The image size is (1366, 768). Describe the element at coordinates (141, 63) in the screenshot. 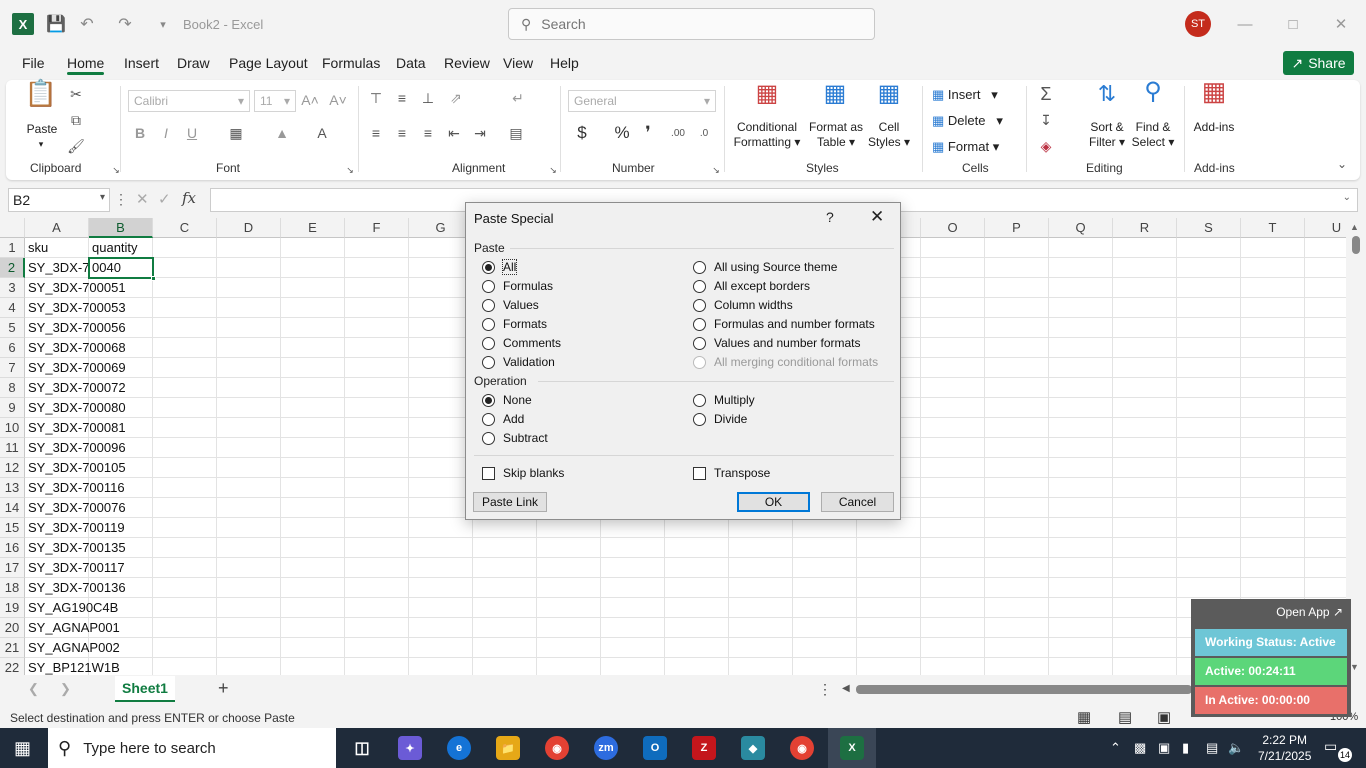

I see `tab-insert: Insert` at that location.